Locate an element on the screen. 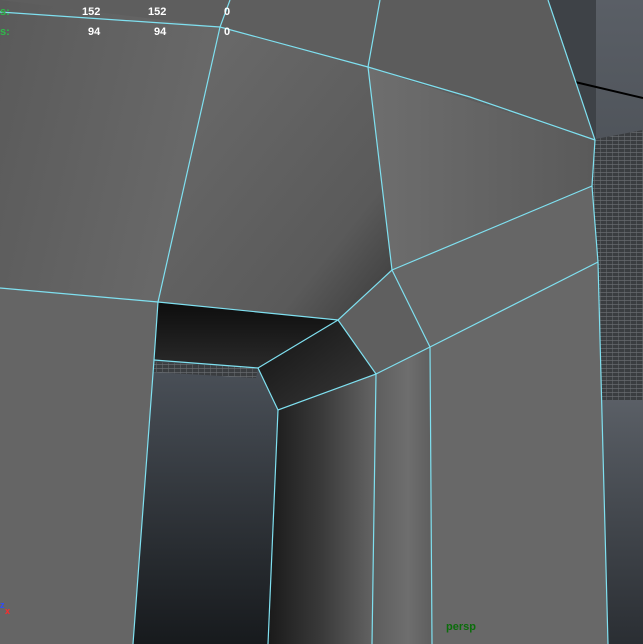 The height and width of the screenshot is (644, 643). axis-x-label: x is located at coordinates (8, 611).